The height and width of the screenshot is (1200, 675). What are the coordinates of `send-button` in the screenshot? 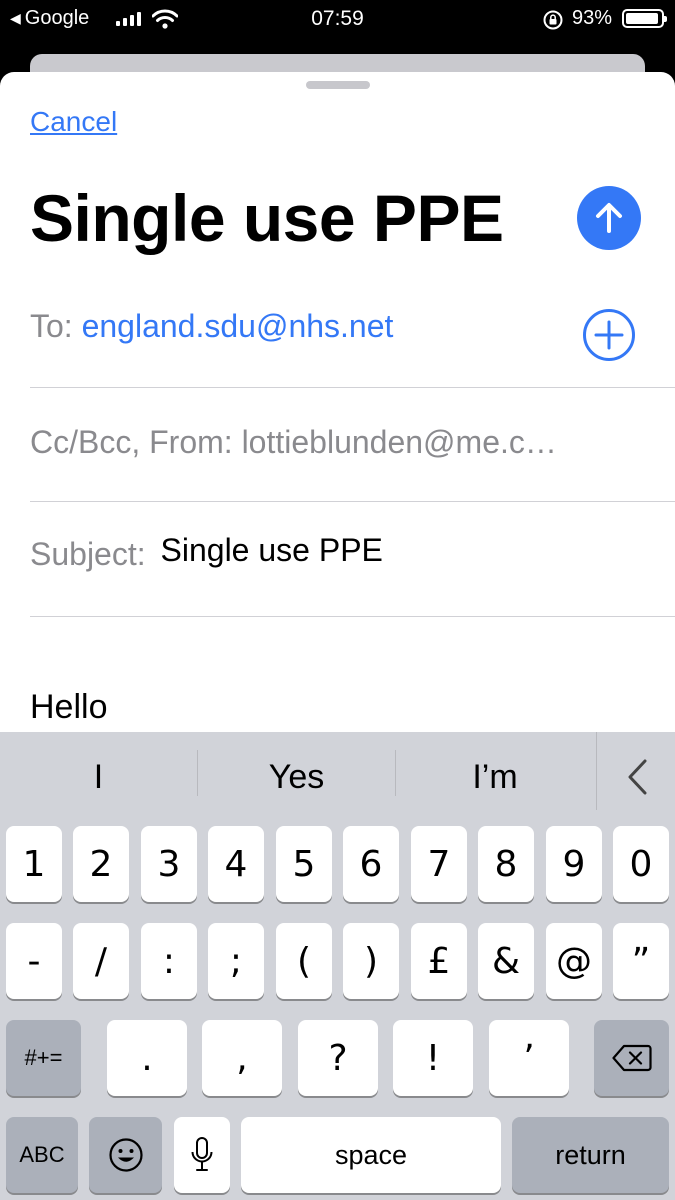 It's located at (609, 218).